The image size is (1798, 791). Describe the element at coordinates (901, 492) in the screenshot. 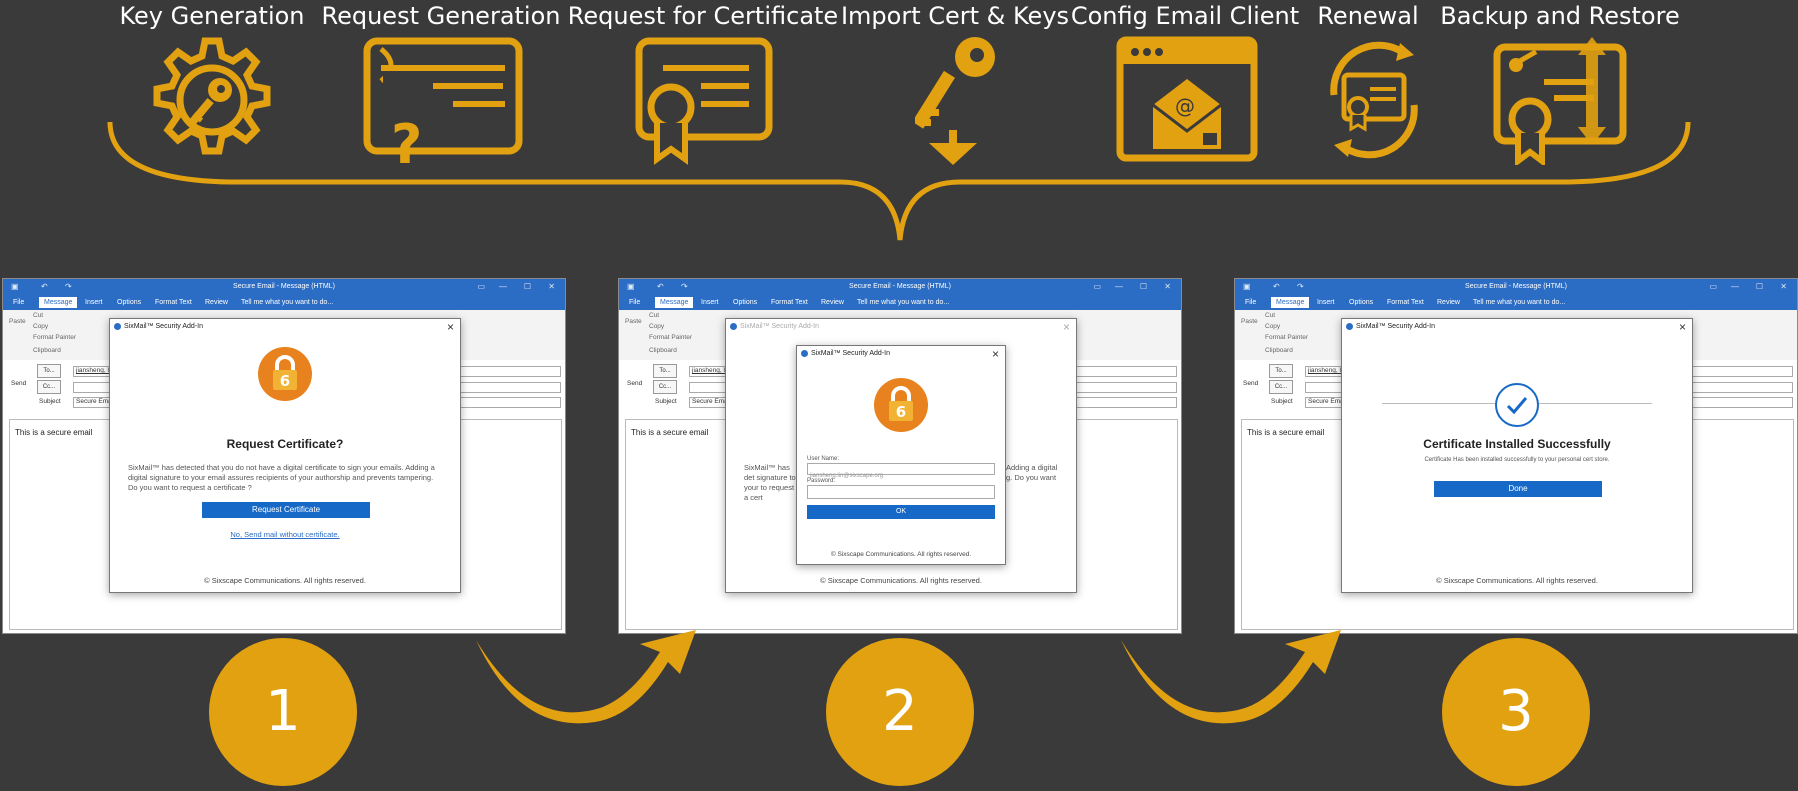

I see `password-field` at that location.